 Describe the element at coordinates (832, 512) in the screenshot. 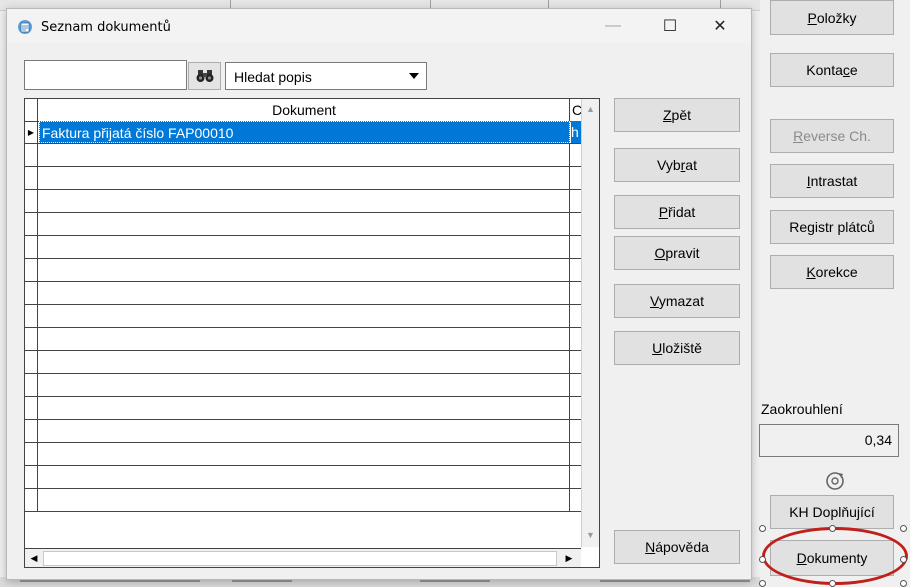

I see `kh-doplnujici-button: KH Doplňující` at that location.